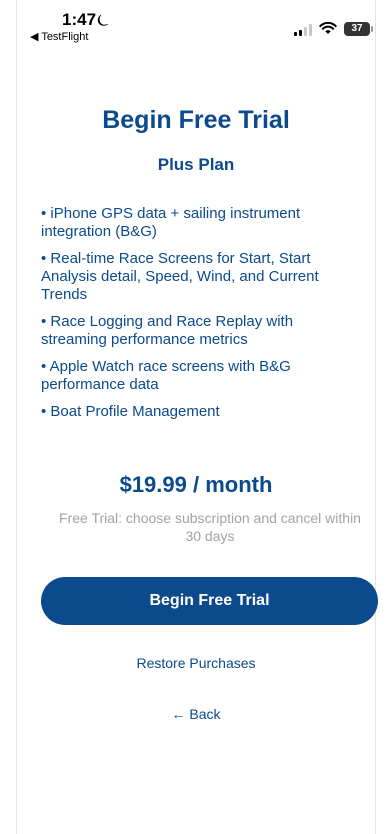 This screenshot has height=834, width=391. I want to click on begin-free-trial-button: Begin Free Trial, so click(209, 601).